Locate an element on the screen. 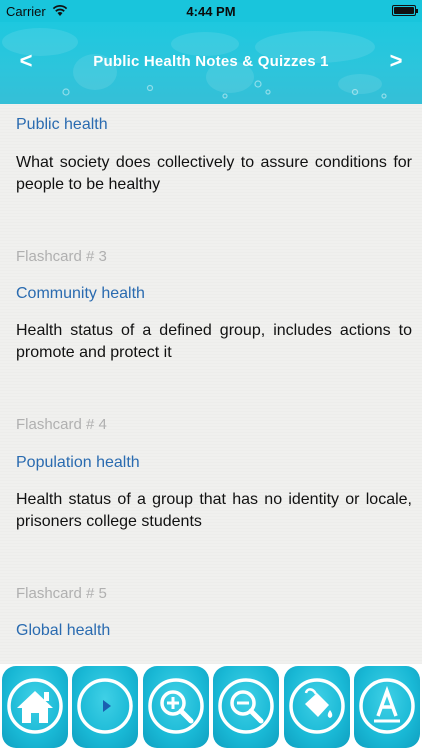 This screenshot has height=750, width=422. play-button is located at coordinates (105, 707).